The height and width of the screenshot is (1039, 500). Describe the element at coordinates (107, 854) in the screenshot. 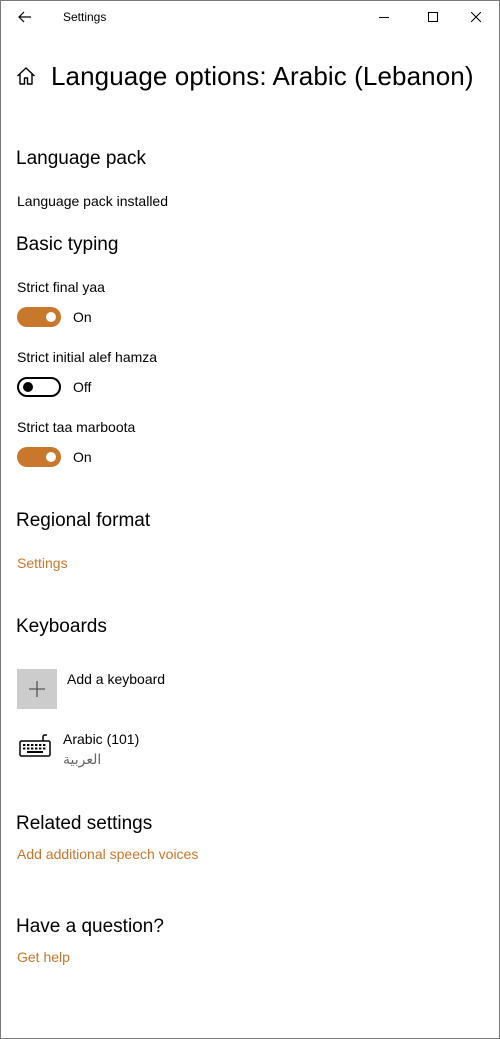

I see `add-speech-voices-link: Add additional speech voices` at that location.